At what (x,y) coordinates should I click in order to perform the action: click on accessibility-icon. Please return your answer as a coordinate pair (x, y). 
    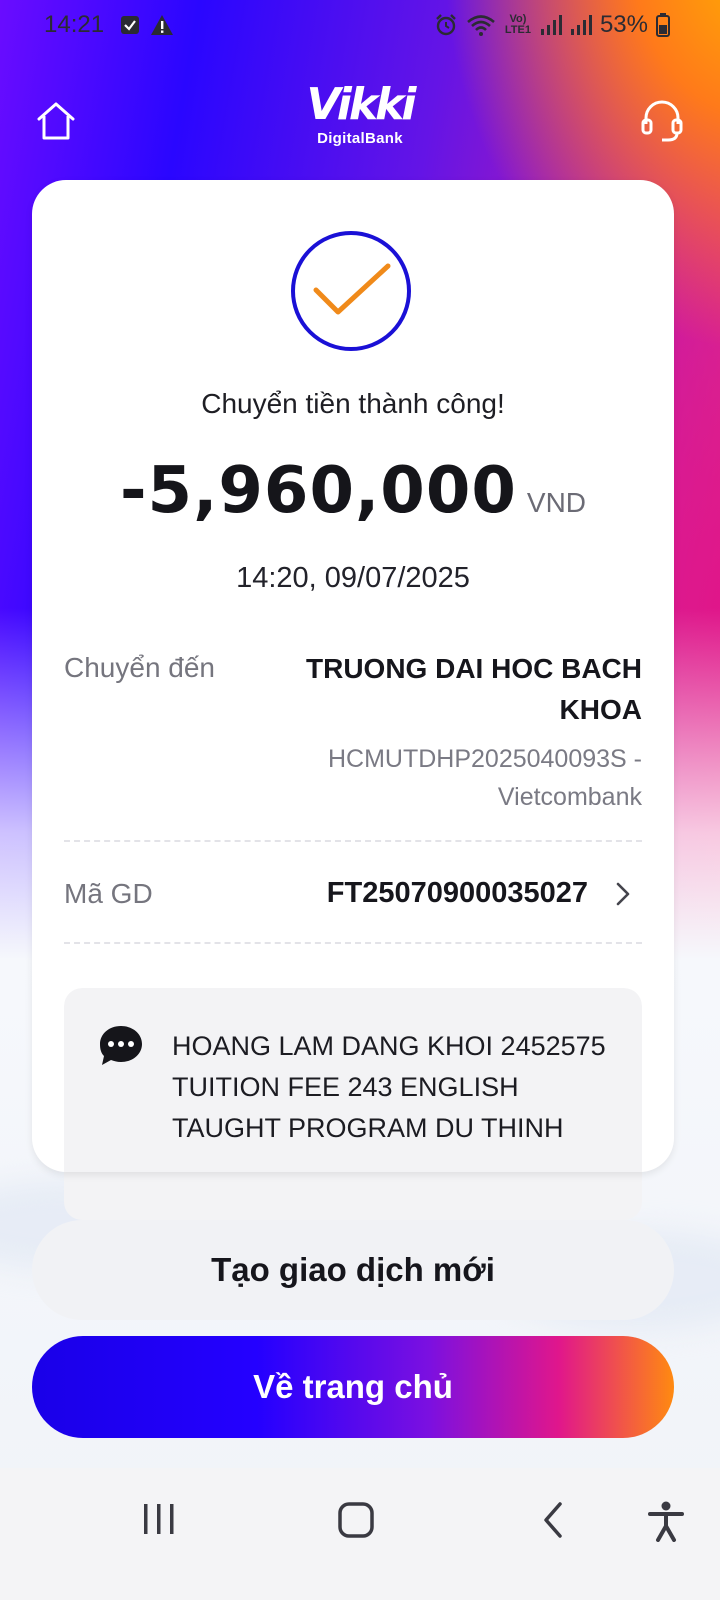
    Looking at the image, I should click on (666, 1523).